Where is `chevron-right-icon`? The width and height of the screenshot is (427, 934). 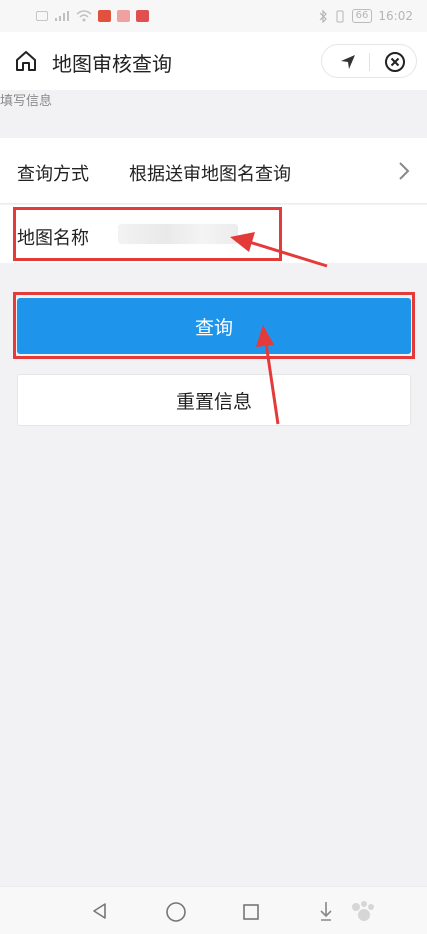
chevron-right-icon is located at coordinates (404, 171).